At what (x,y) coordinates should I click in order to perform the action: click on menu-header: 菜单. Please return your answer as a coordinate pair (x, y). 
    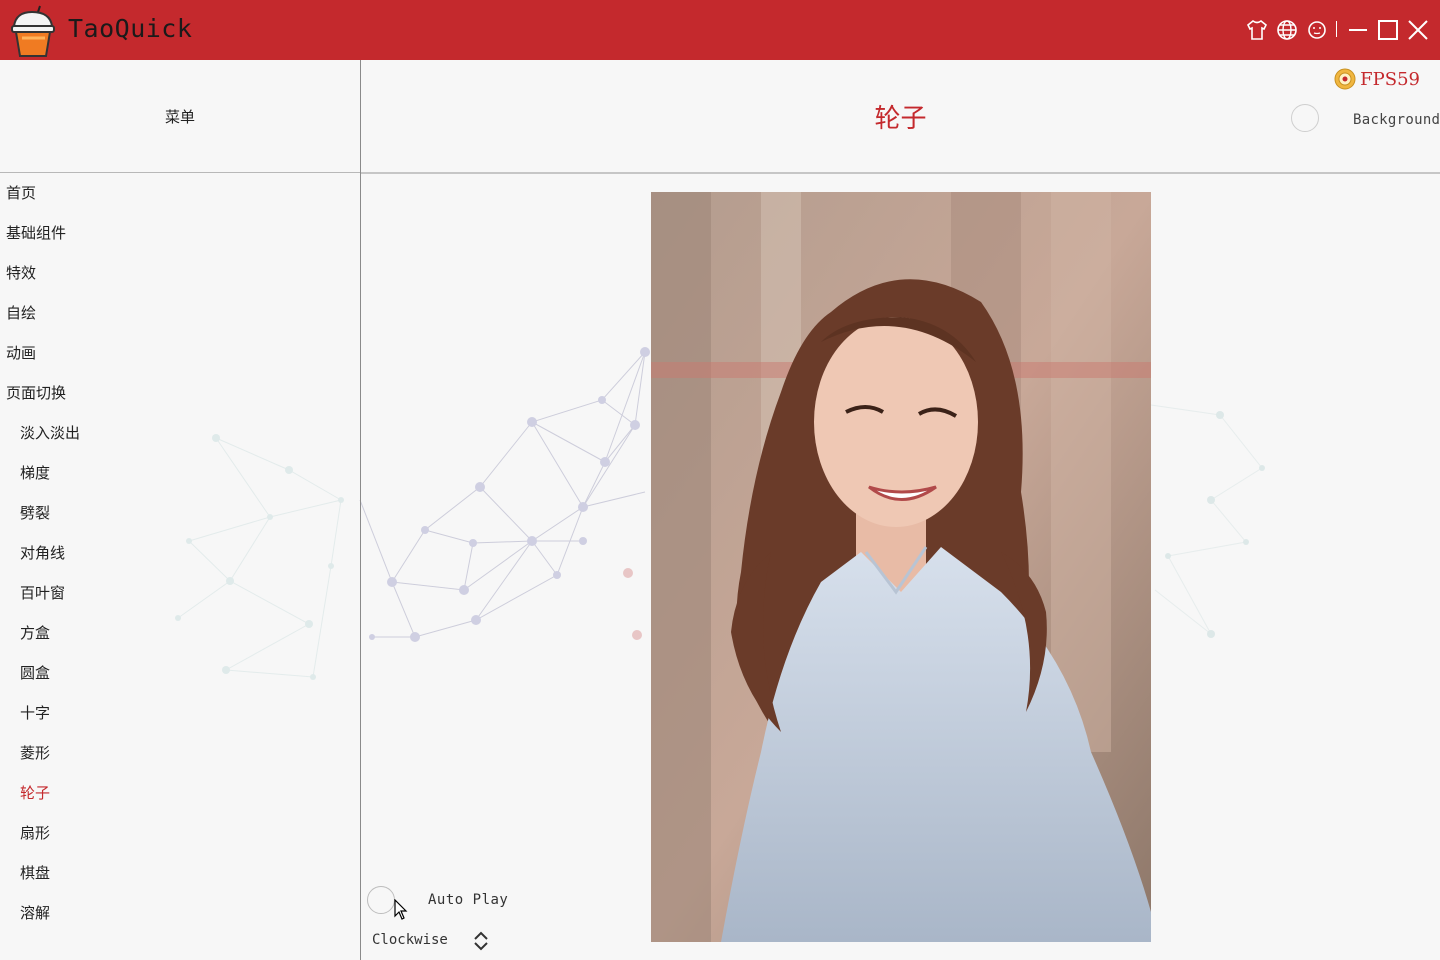
    Looking at the image, I should click on (180, 116).